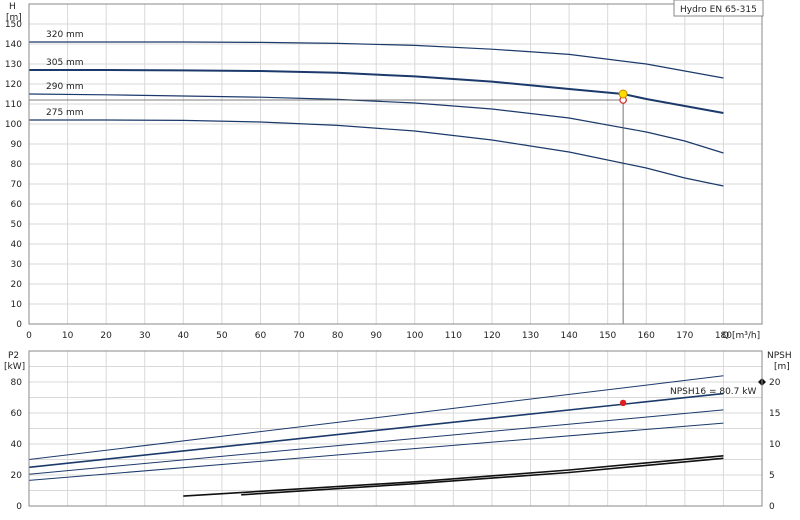 The width and height of the screenshot is (800, 520). Describe the element at coordinates (65, 63) in the screenshot. I see `head-curve-label: 305 mm` at that location.